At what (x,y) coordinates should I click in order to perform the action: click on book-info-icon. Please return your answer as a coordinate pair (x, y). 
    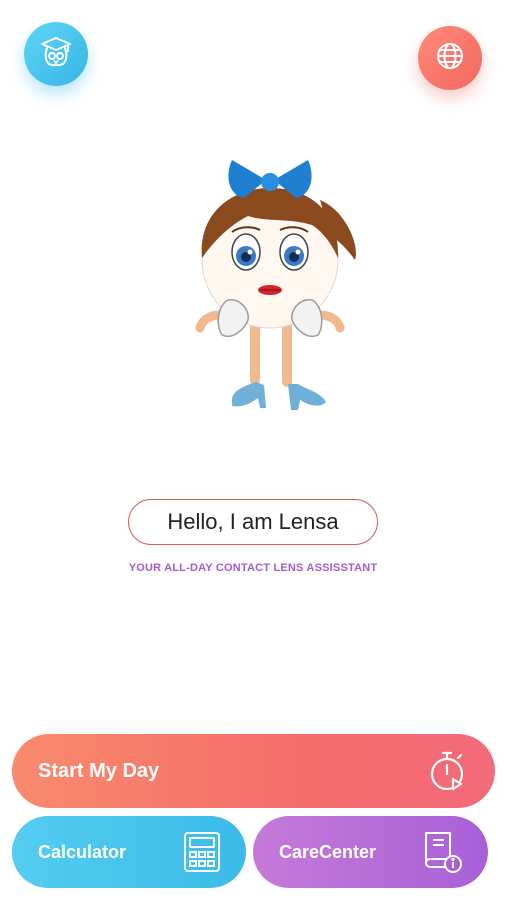
    Looking at the image, I should click on (442, 852).